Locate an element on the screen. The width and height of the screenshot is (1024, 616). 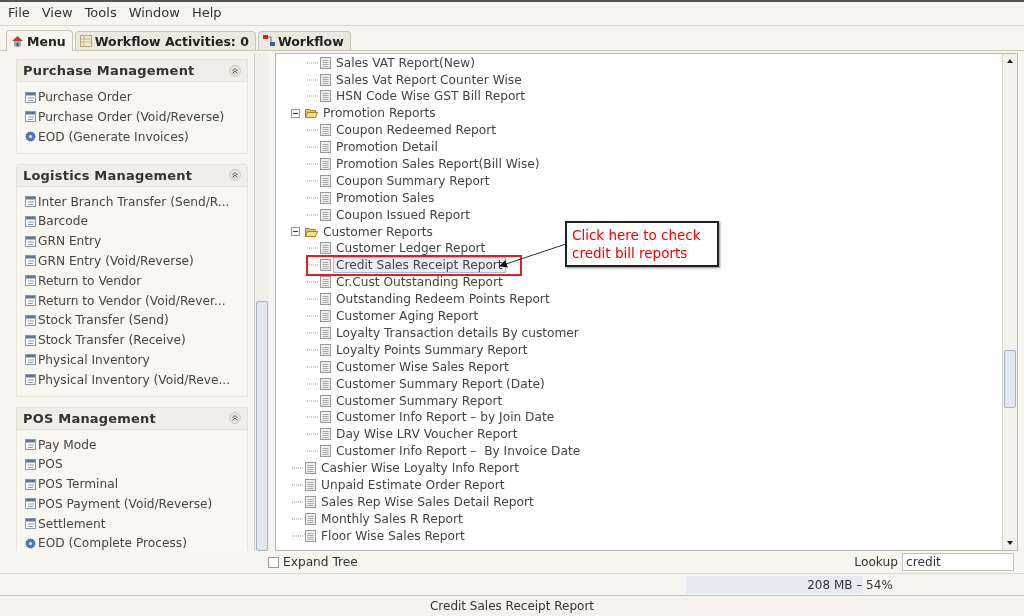
callout-note: Click here to check credit bill reports is located at coordinates (642, 244).